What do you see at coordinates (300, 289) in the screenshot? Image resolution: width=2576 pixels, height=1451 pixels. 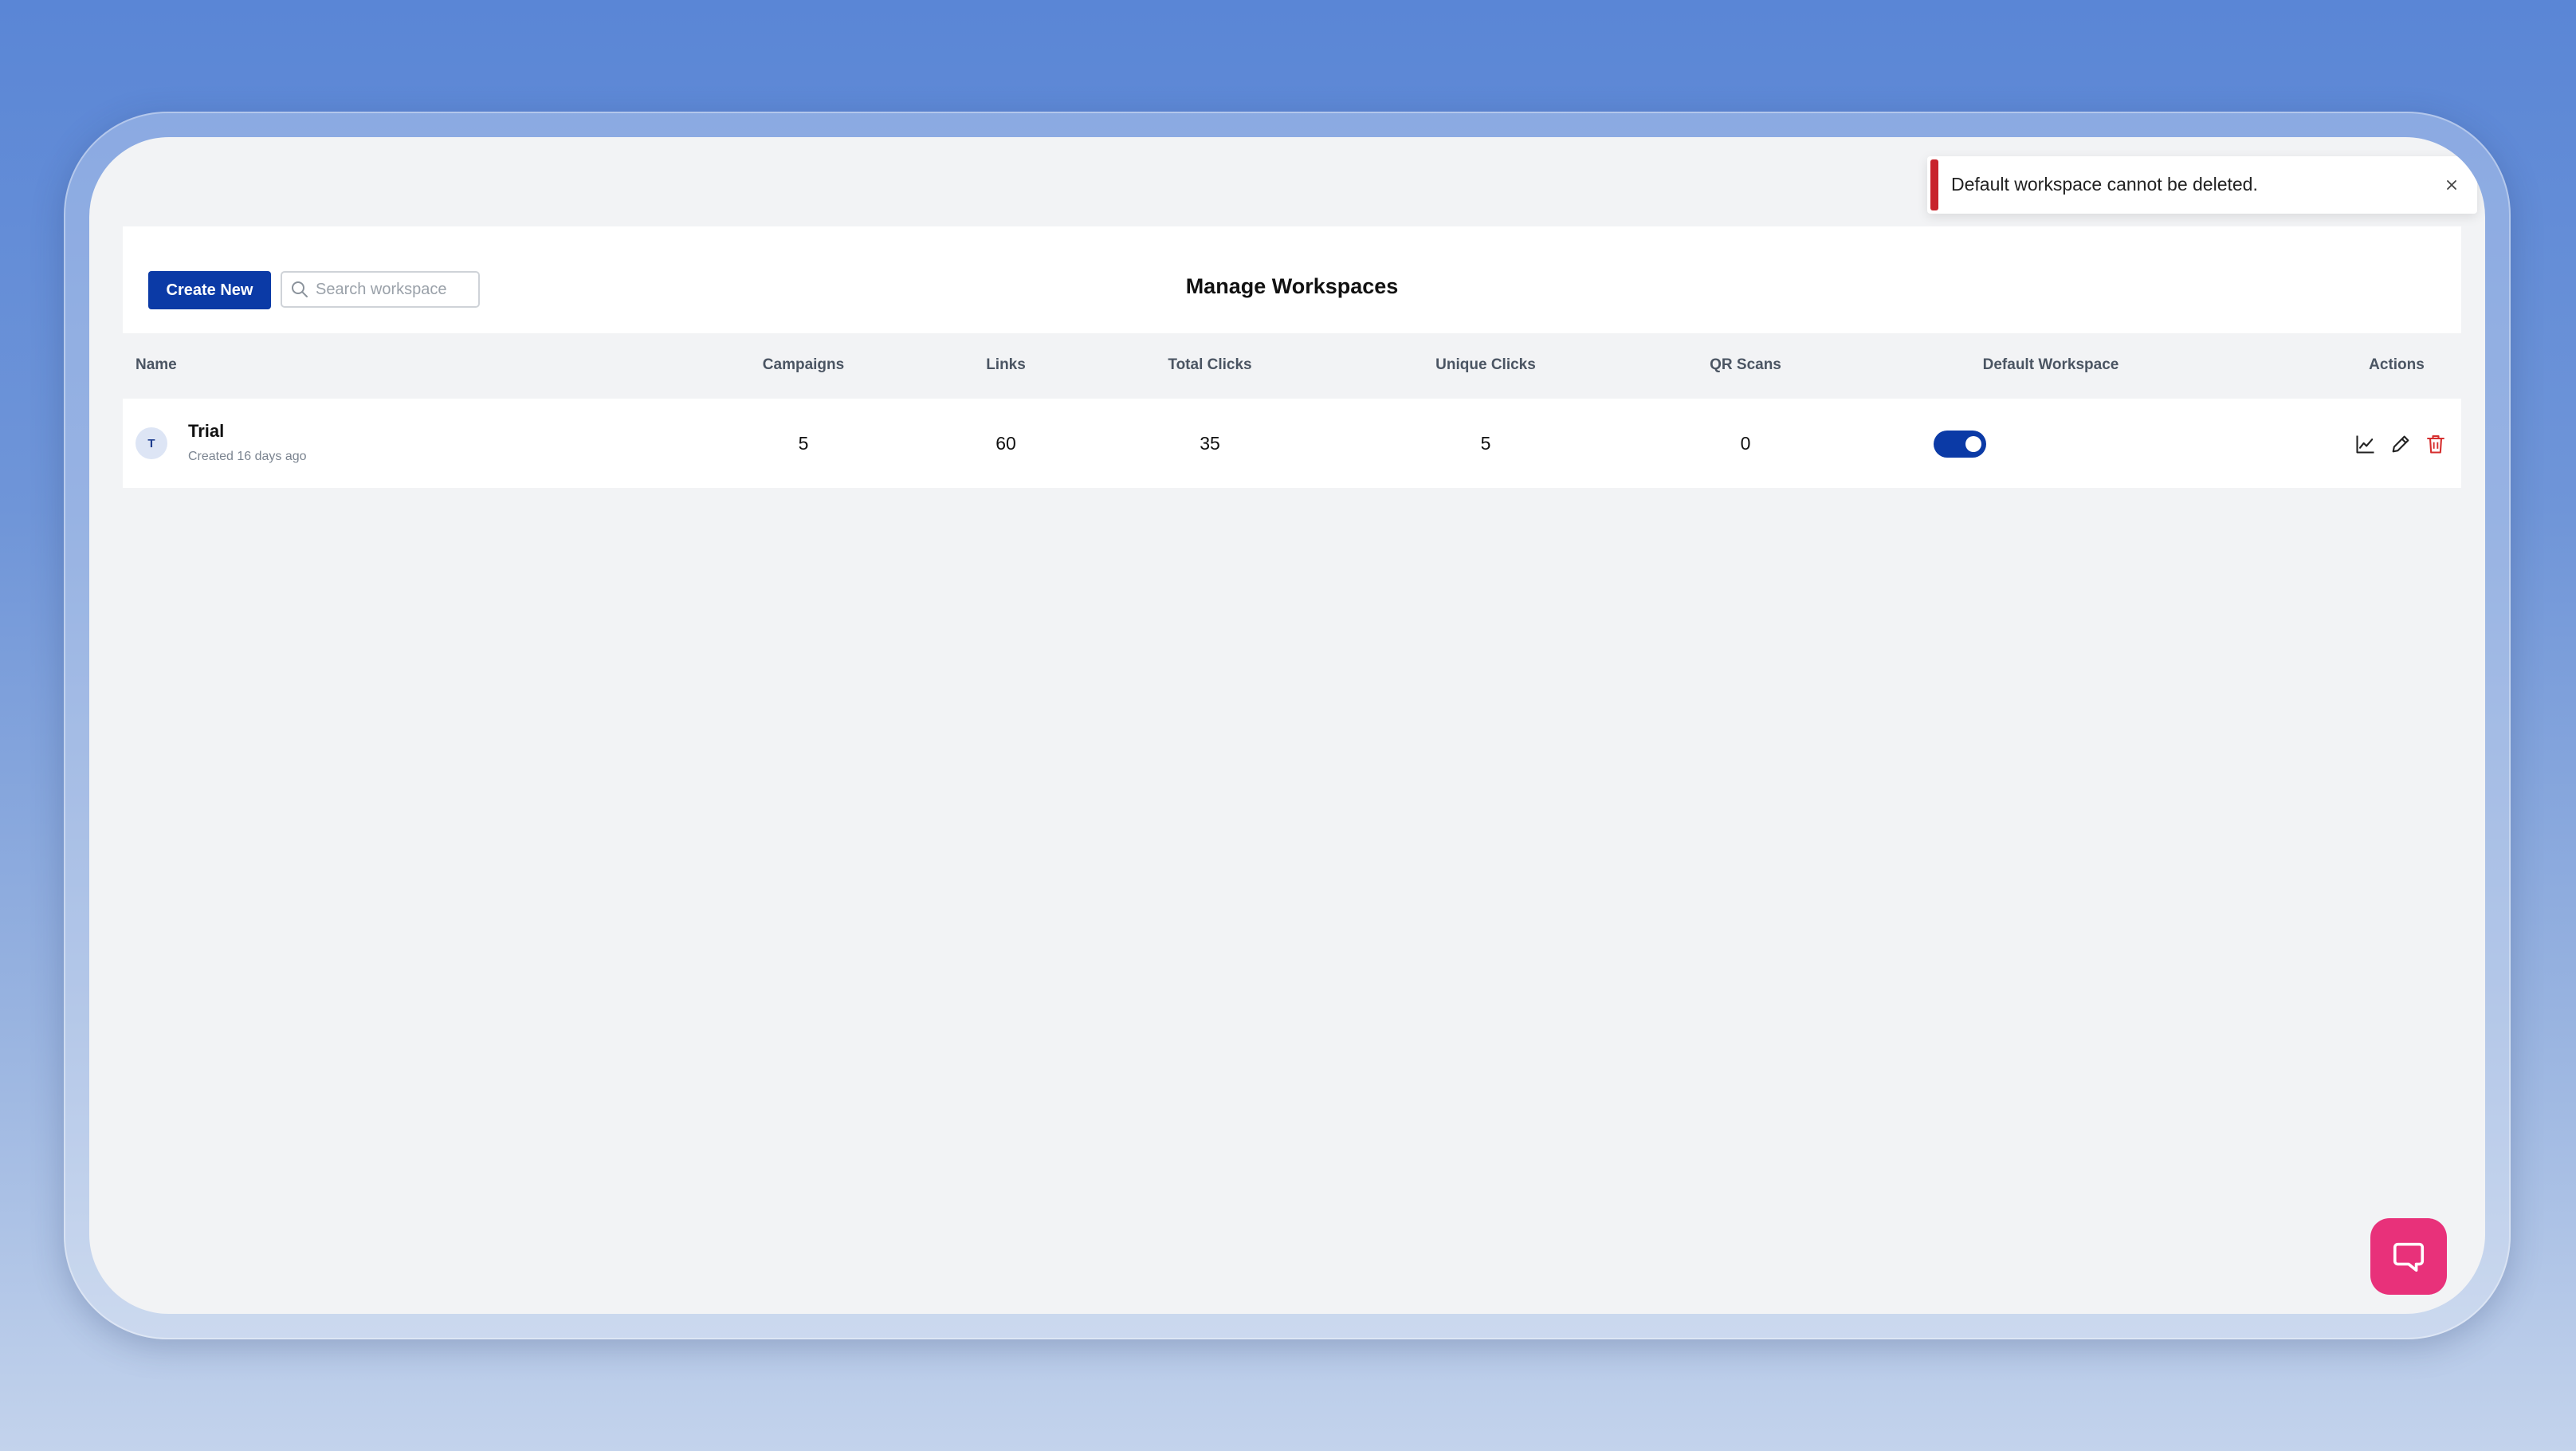 I see `search-icon` at bounding box center [300, 289].